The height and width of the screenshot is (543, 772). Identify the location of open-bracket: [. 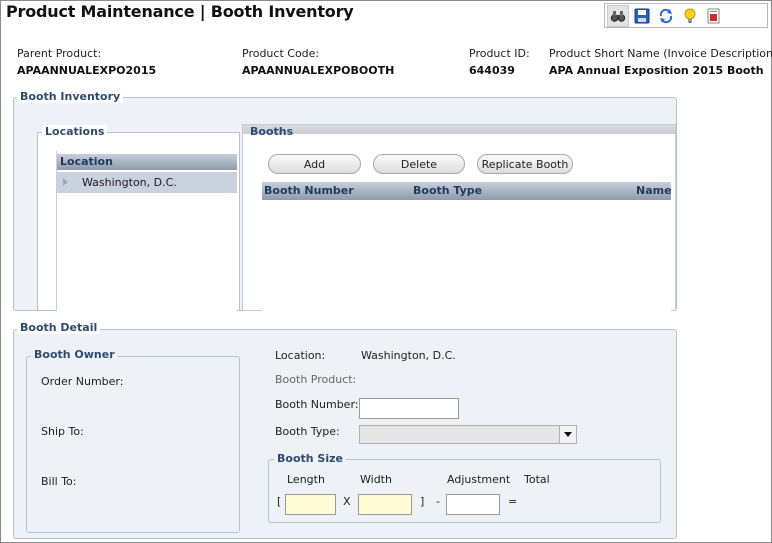
(279, 501).